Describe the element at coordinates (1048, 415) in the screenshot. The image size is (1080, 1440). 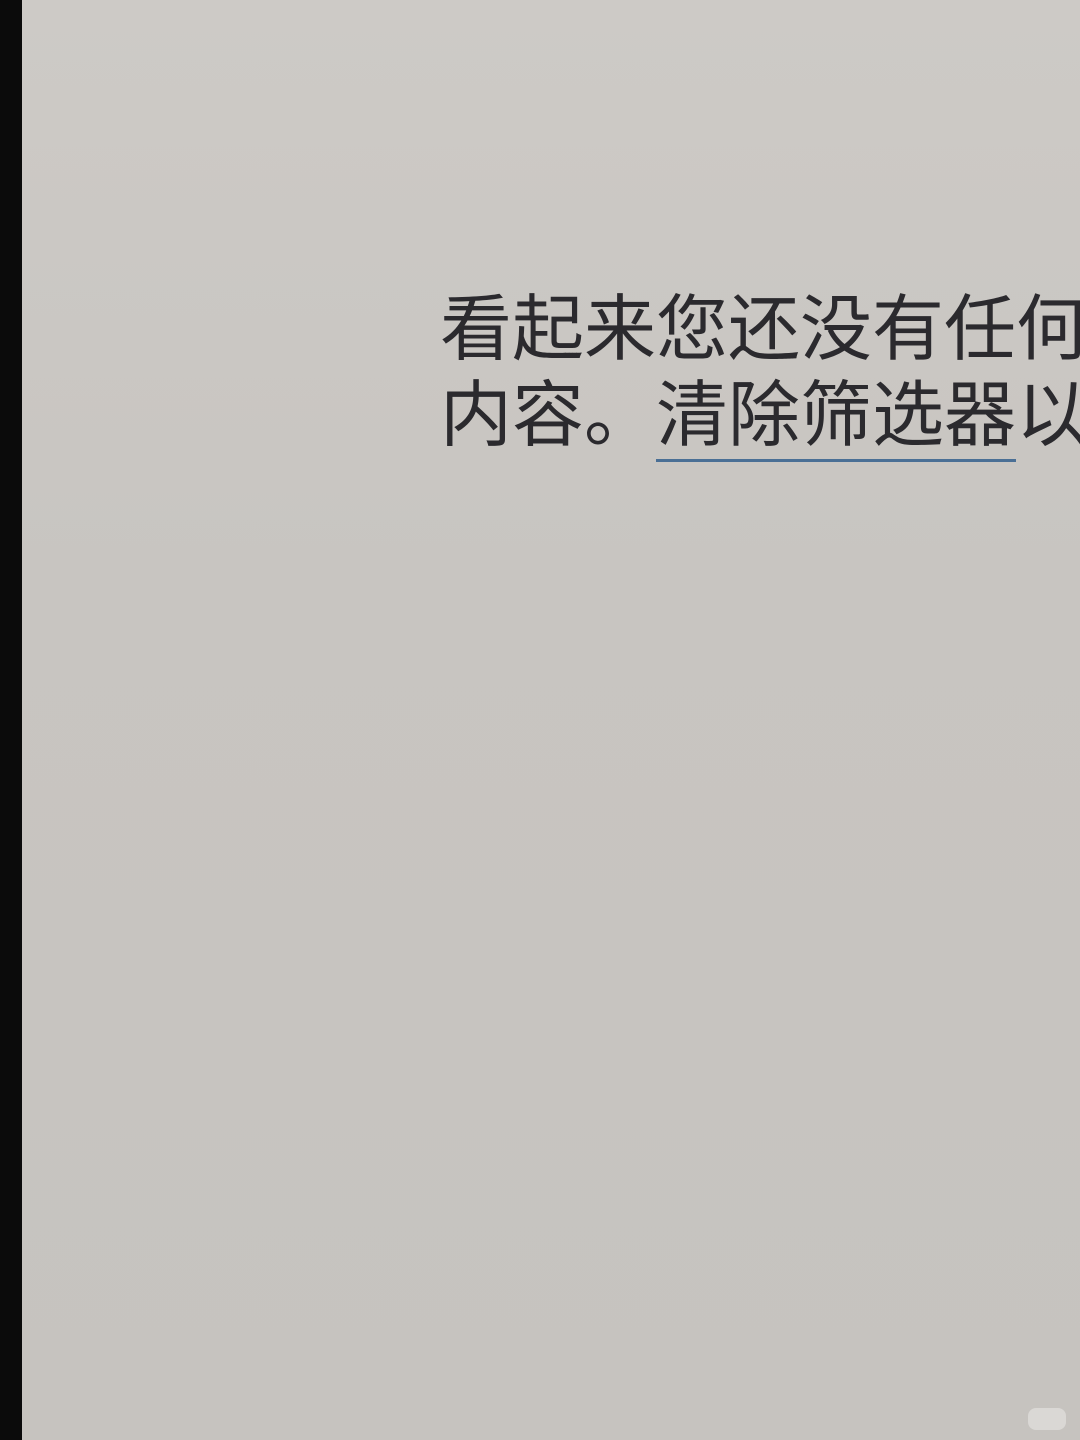
I see `empty-state-line-2-suffix: 以` at that location.